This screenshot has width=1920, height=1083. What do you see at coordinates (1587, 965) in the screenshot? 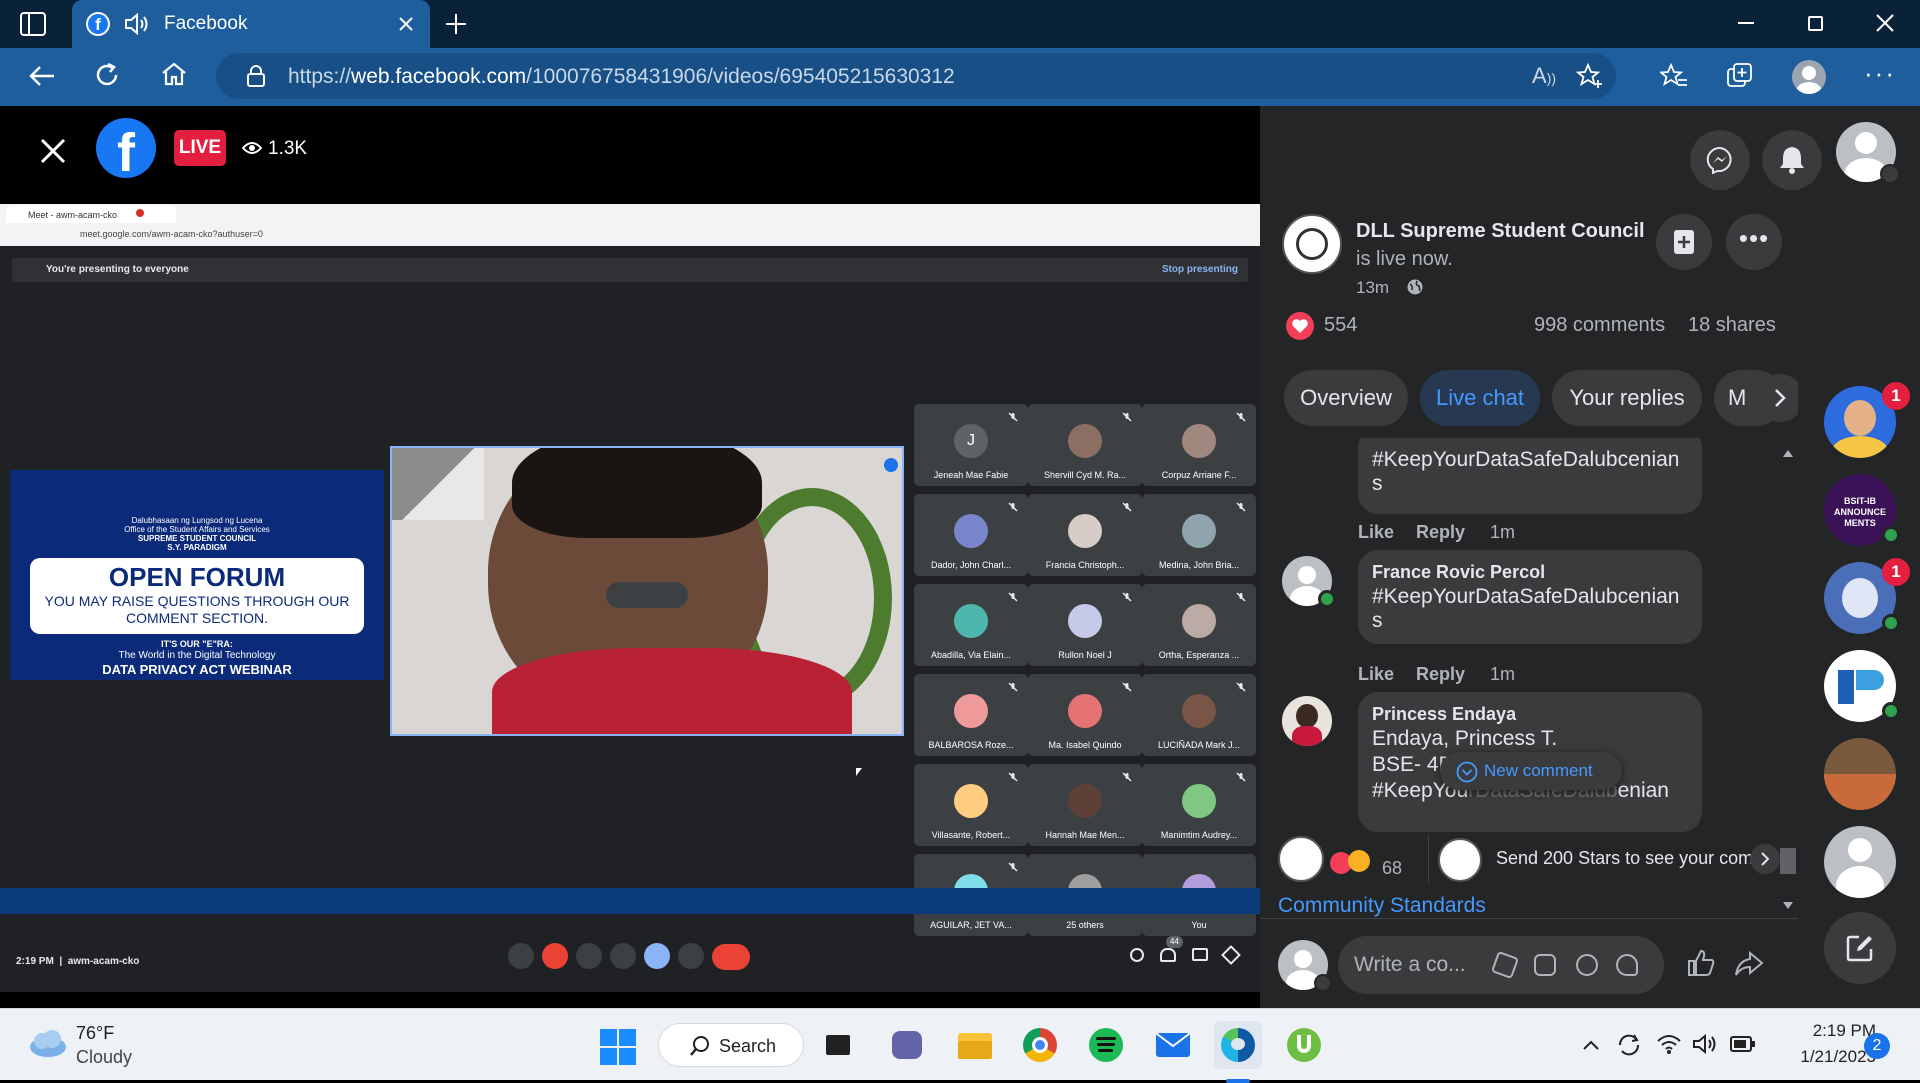
I see `emoji-icon` at bounding box center [1587, 965].